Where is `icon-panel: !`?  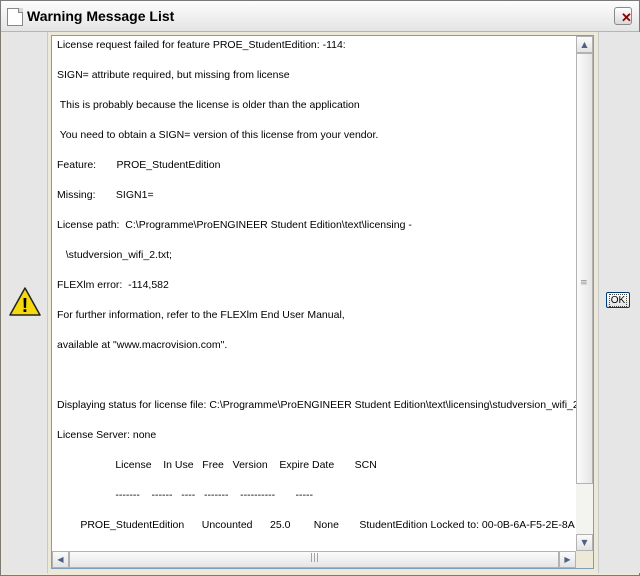 icon-panel: ! is located at coordinates (25, 302).